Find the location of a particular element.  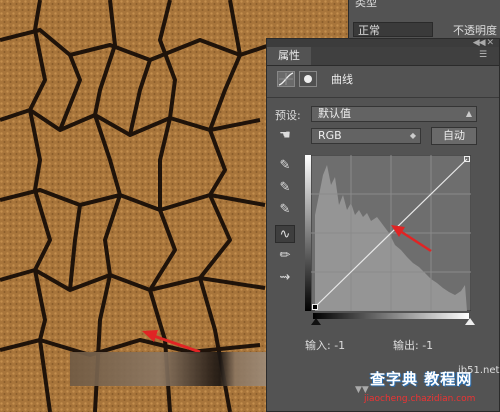

preset-label: 预设: is located at coordinates (288, 115).